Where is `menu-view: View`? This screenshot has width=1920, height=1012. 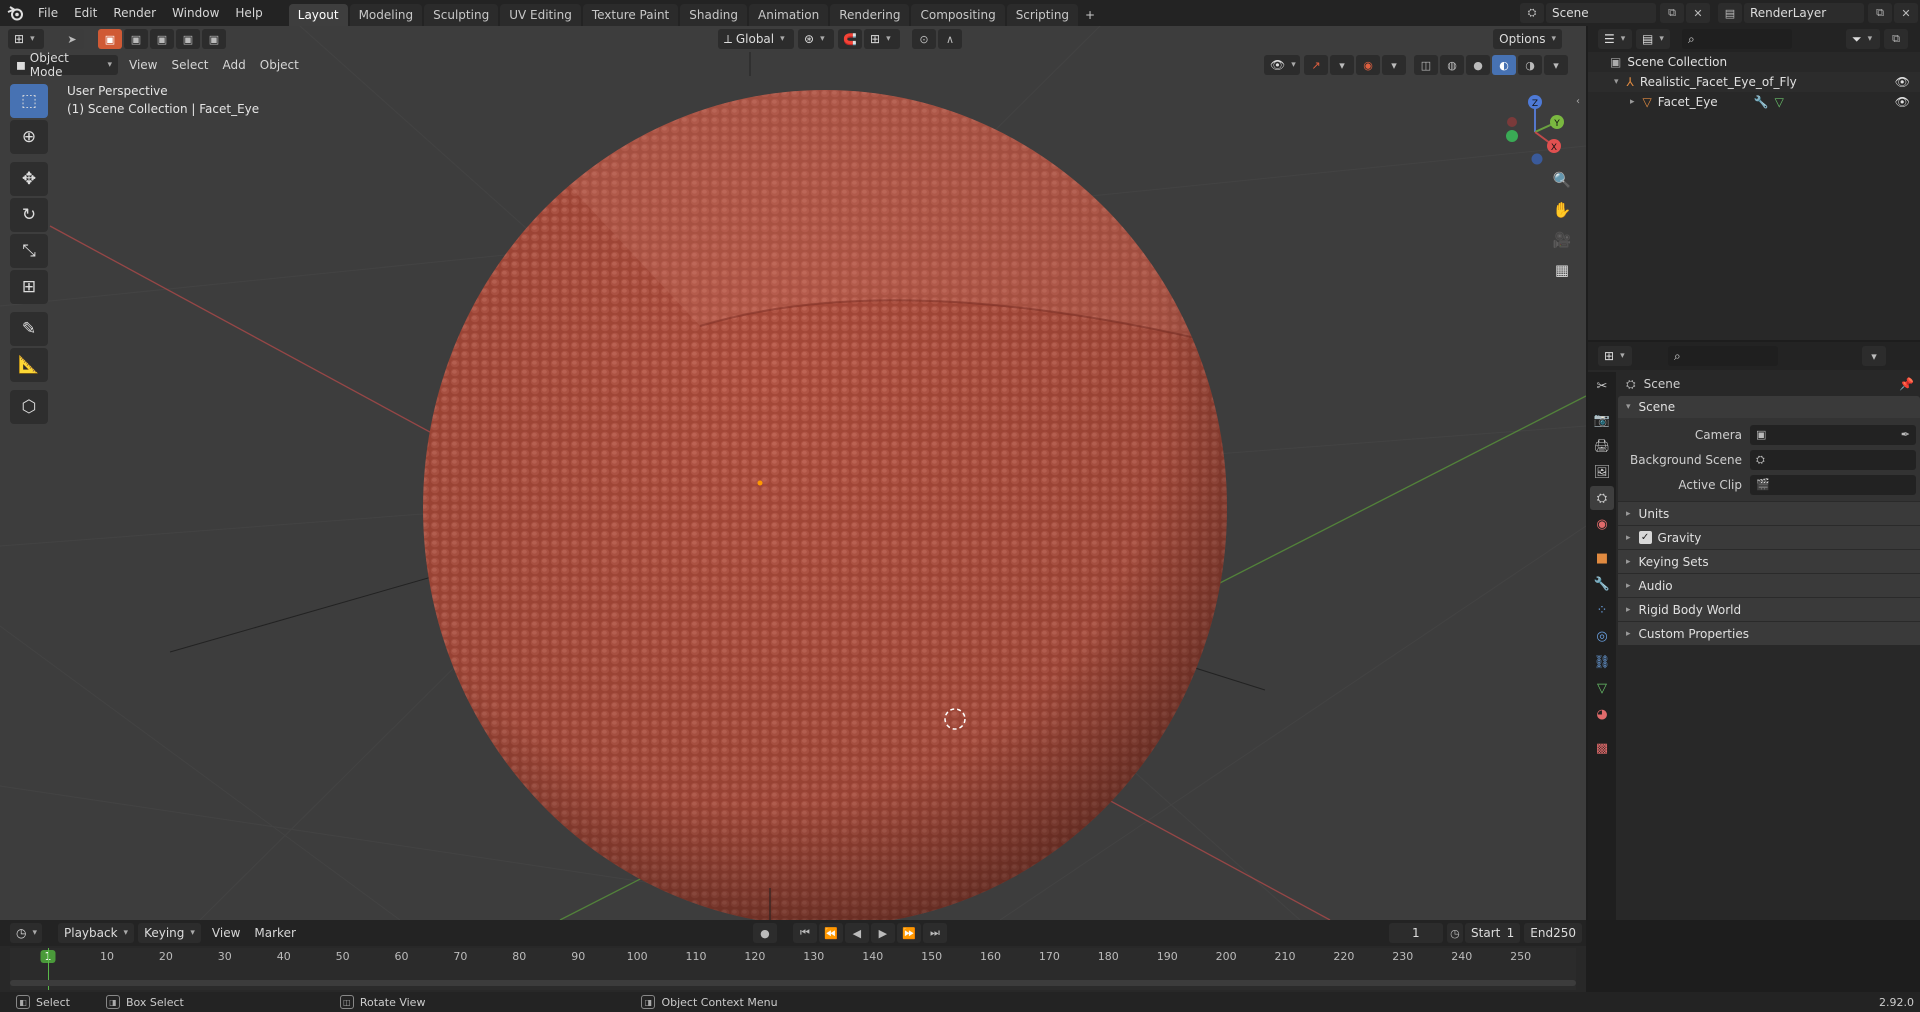
menu-view: View is located at coordinates (143, 65).